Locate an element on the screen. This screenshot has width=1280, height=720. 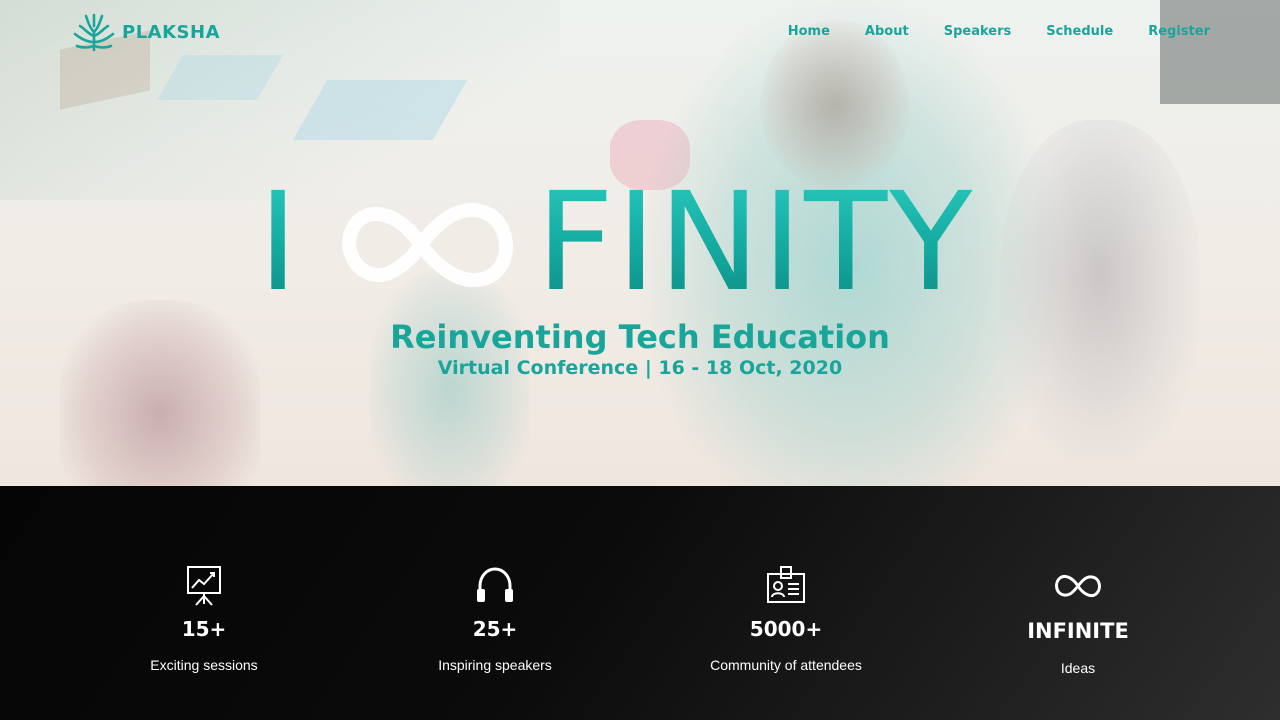
presentation-board-icon is located at coordinates (204, 586).